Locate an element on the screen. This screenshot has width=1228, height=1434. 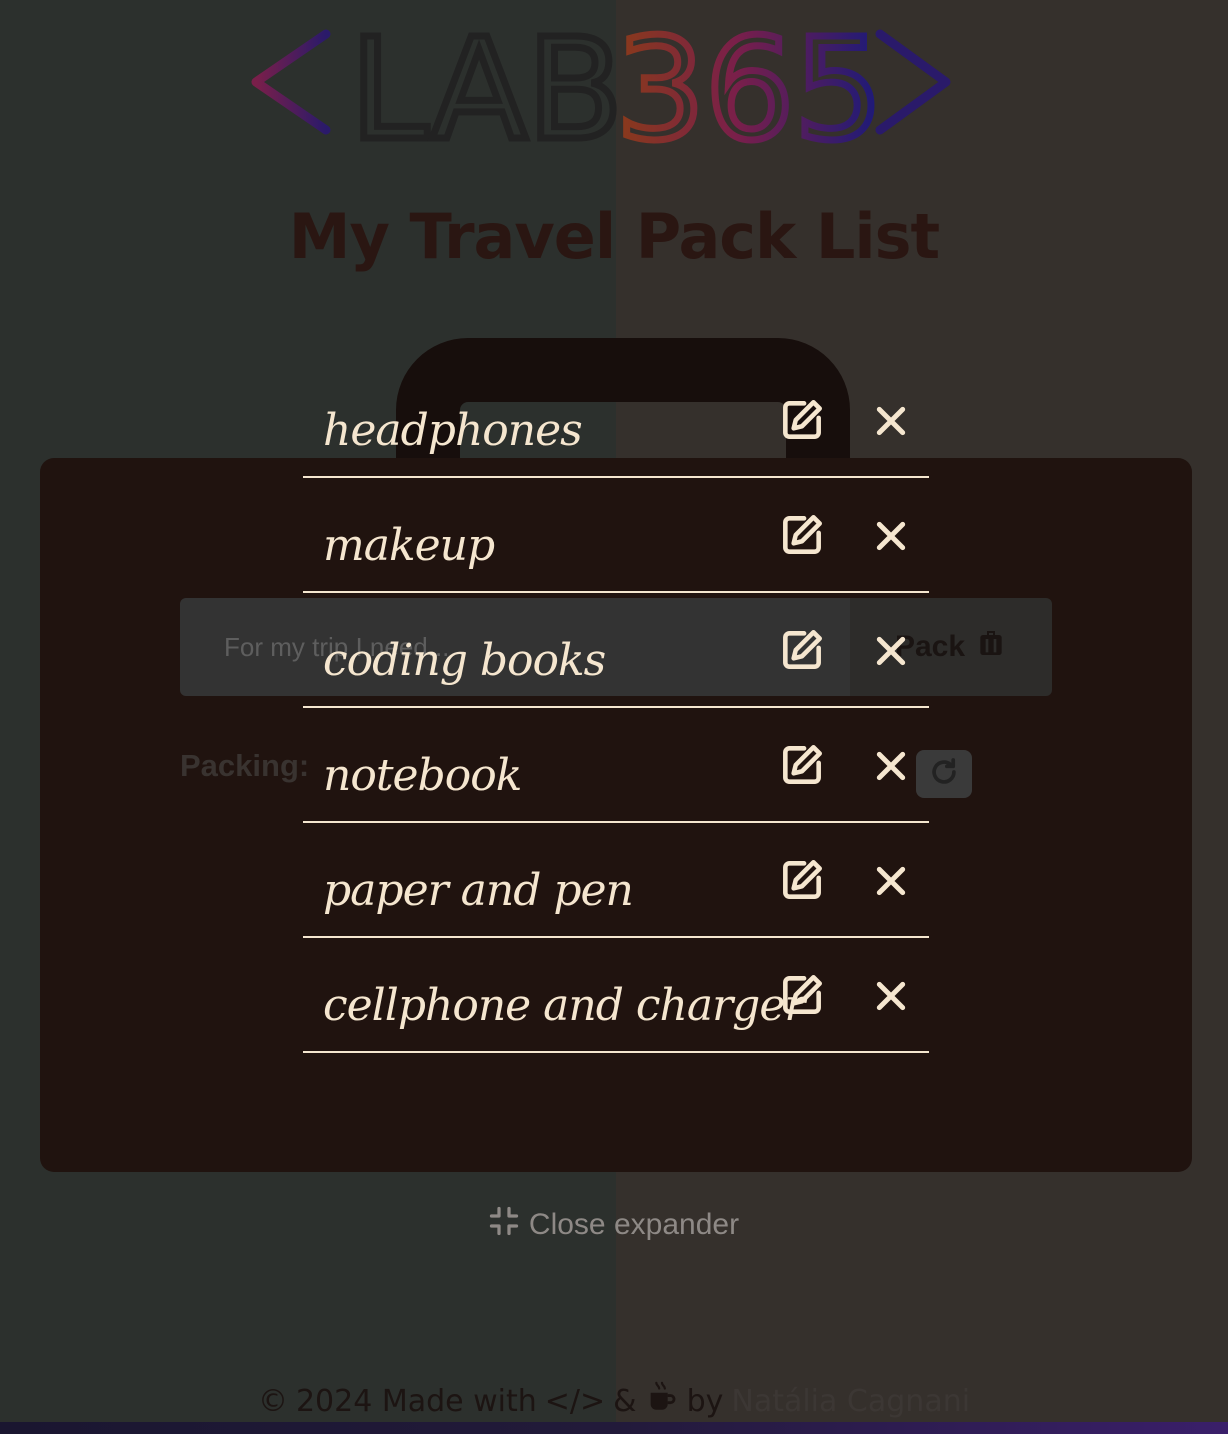
close-expander-label: Close expander is located at coordinates (634, 1224).